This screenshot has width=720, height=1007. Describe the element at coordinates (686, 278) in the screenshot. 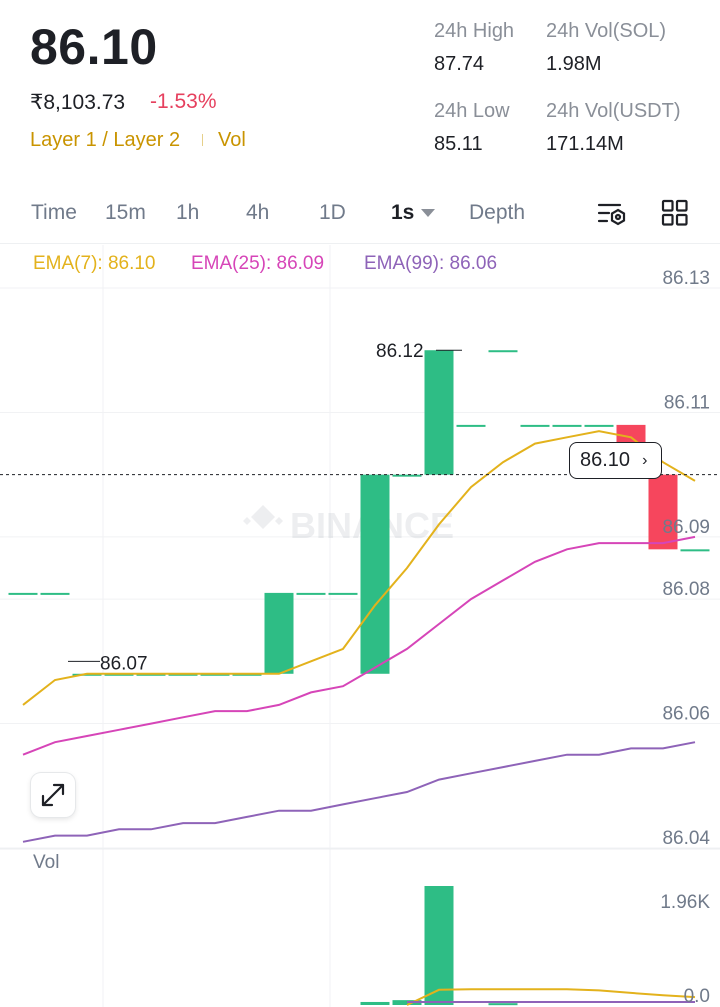

I see `price-axis-label: 86.13` at that location.